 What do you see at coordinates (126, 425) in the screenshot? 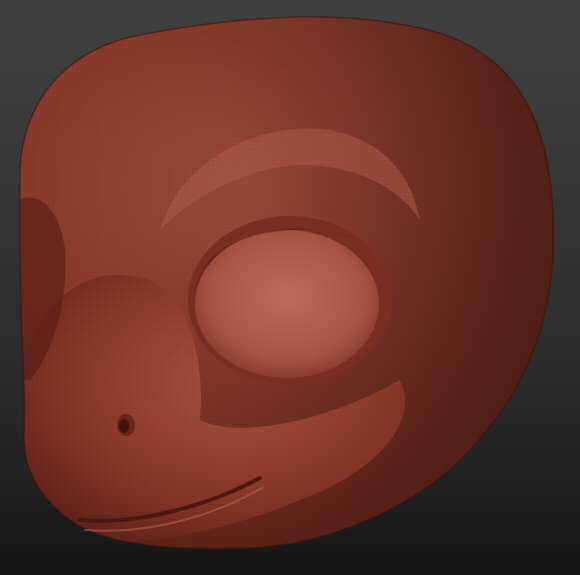
I see `nostril` at bounding box center [126, 425].